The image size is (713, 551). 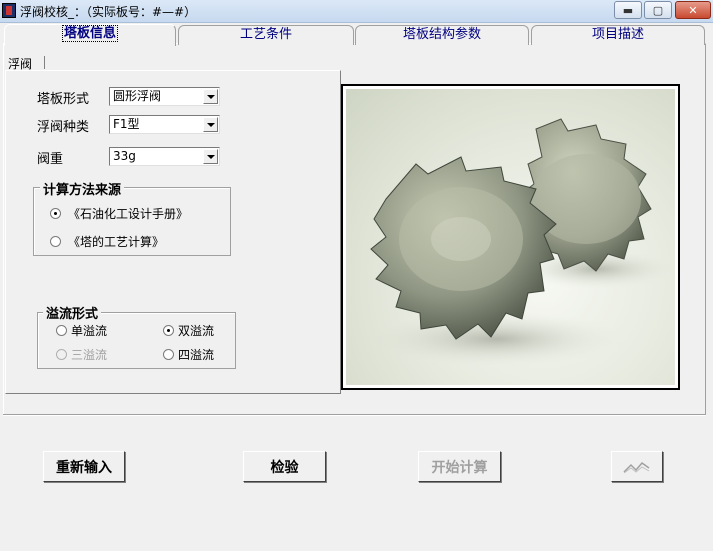 What do you see at coordinates (124, 156) in the screenshot?
I see `valve-weight-value: 33g` at bounding box center [124, 156].